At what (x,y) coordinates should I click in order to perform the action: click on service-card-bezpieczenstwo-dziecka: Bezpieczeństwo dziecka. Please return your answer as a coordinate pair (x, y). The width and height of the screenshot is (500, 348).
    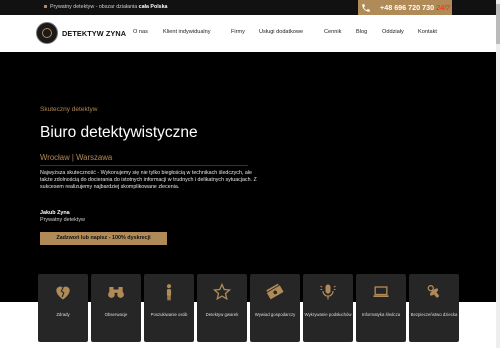
    Looking at the image, I should click on (434, 308).